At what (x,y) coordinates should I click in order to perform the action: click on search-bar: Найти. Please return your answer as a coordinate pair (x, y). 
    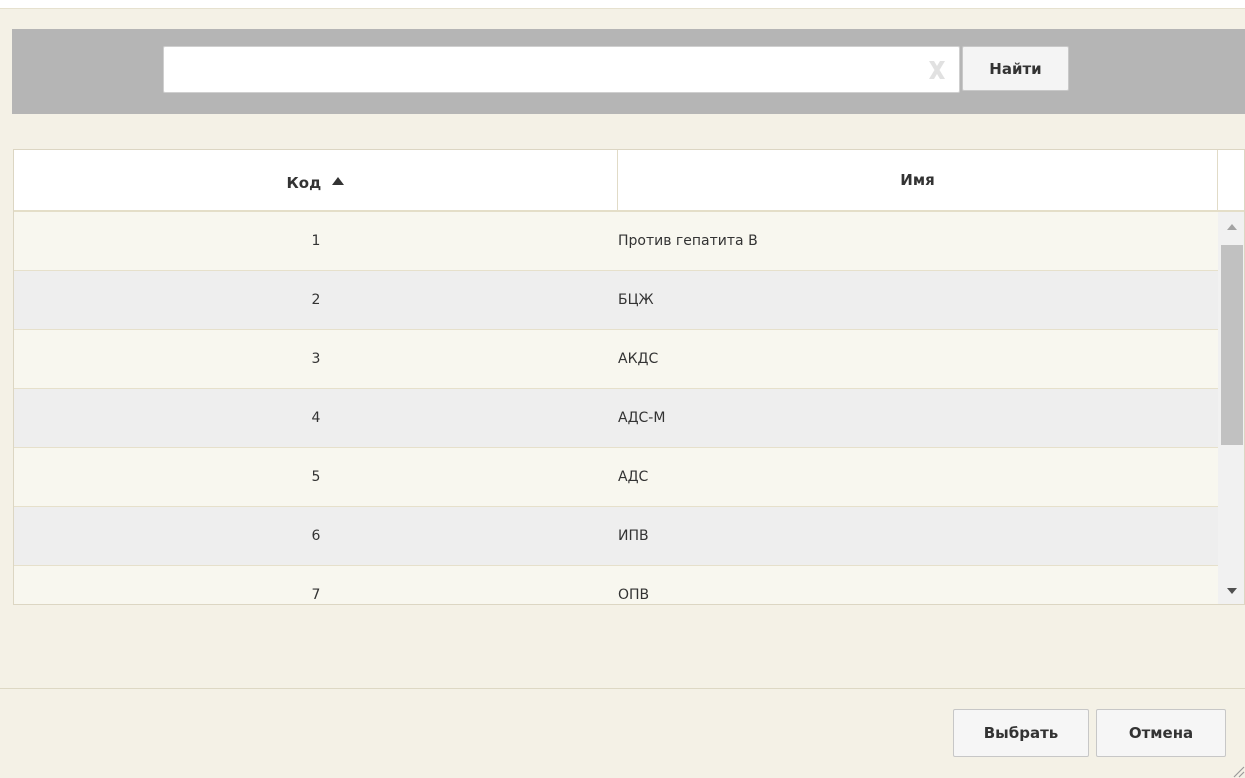
    Looking at the image, I should click on (628, 71).